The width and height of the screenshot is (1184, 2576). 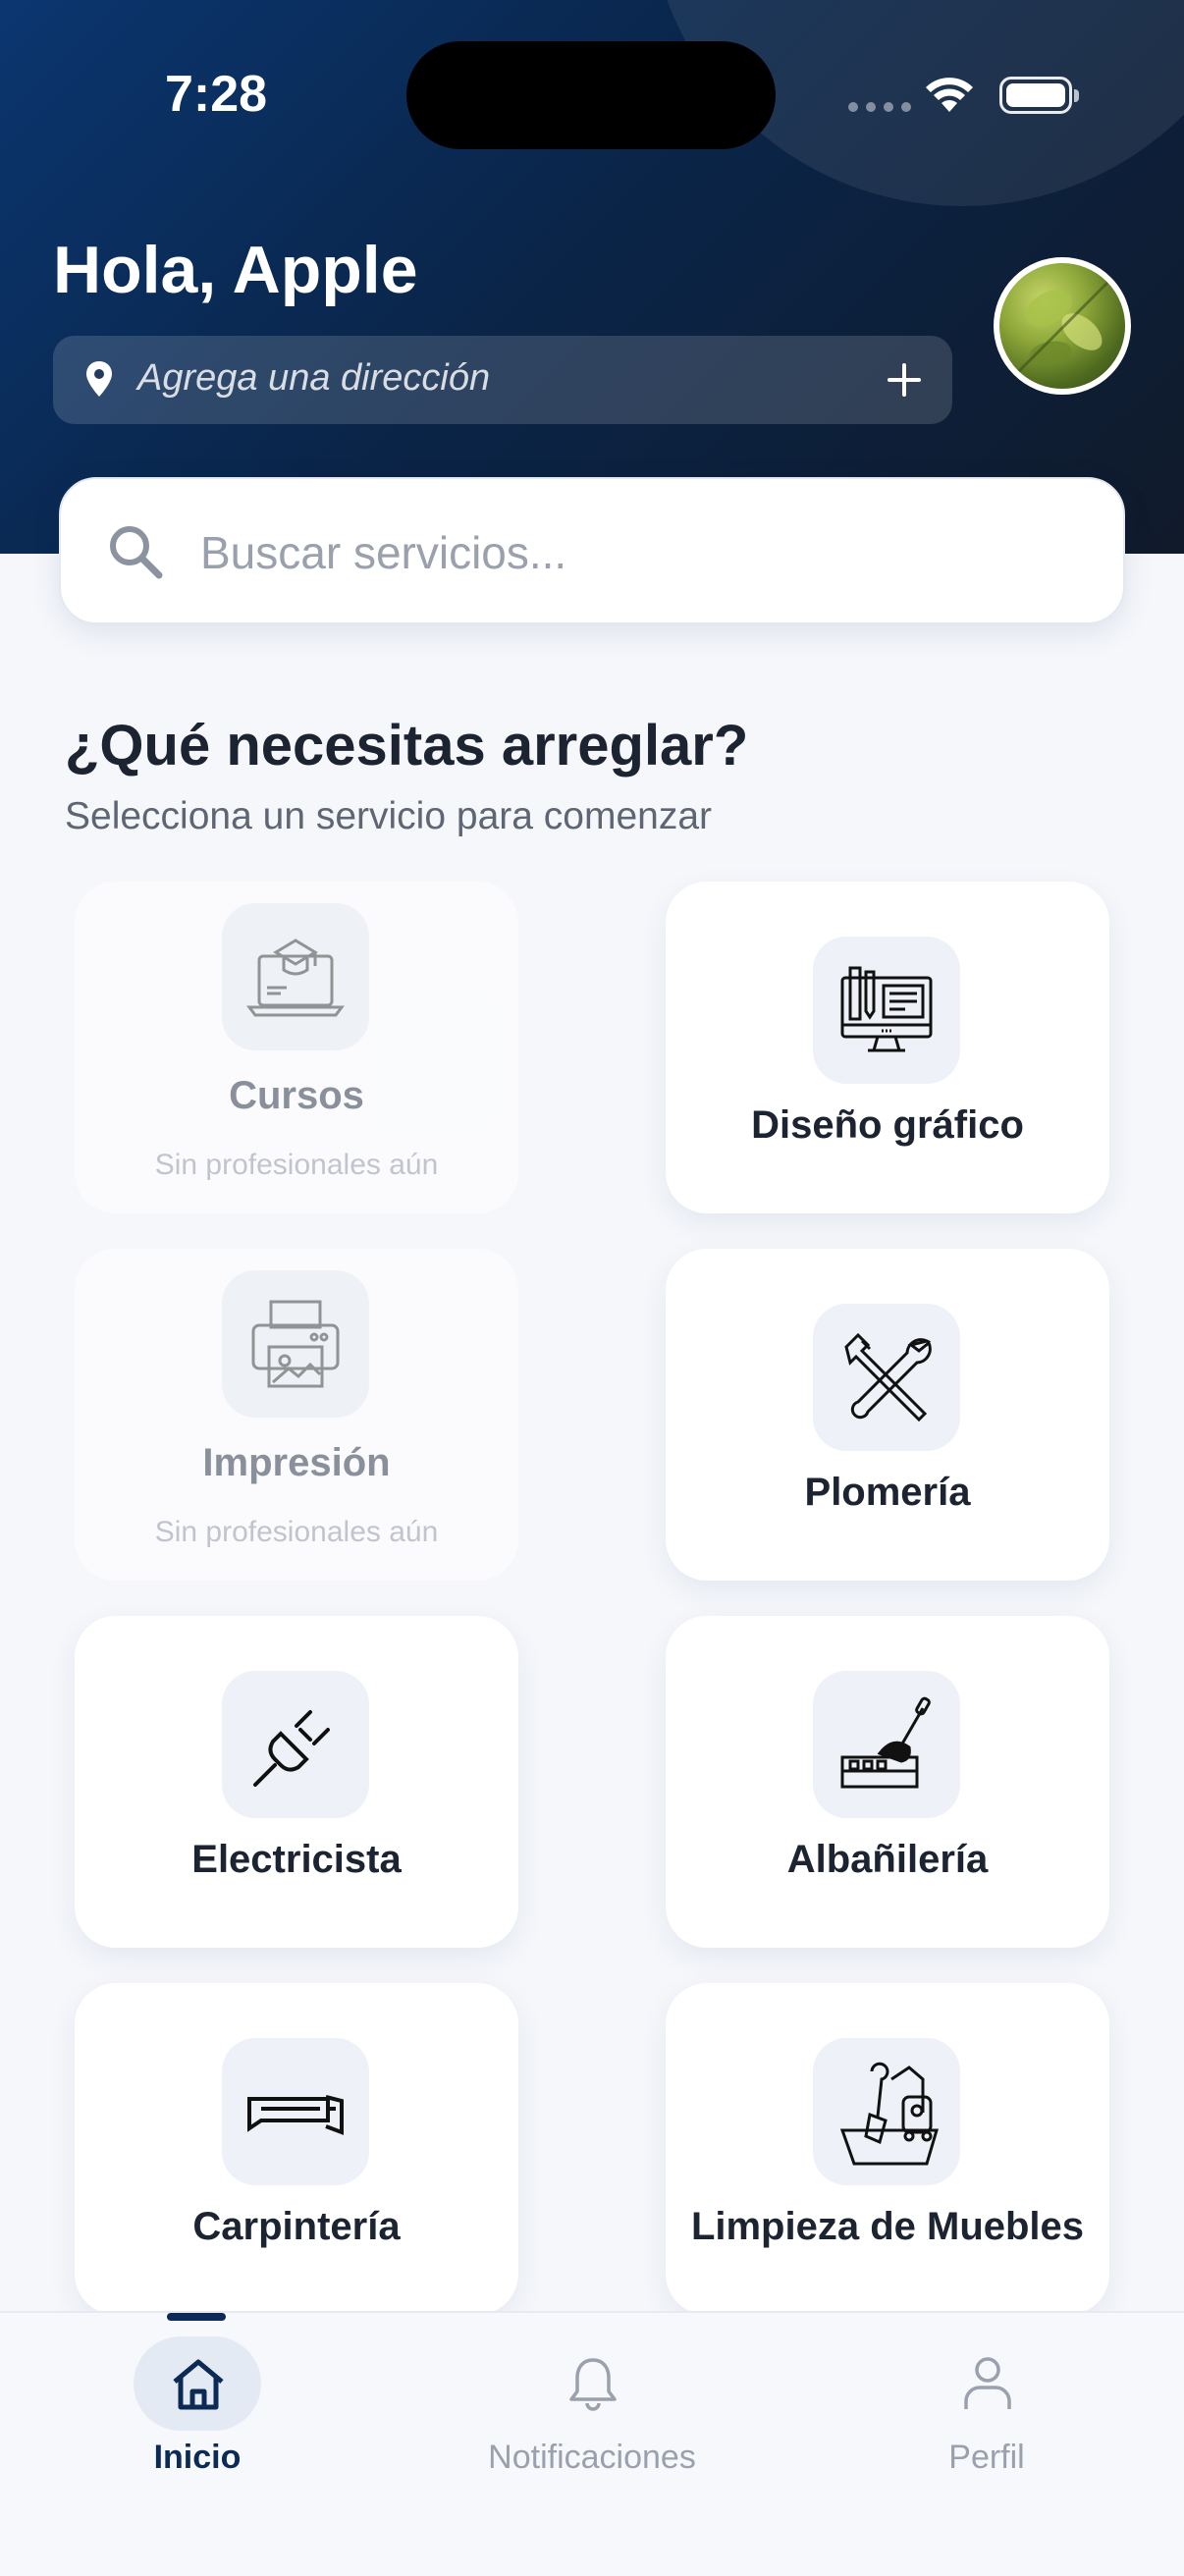 I want to click on address-bar: Agrega una dirección, so click(x=502, y=380).